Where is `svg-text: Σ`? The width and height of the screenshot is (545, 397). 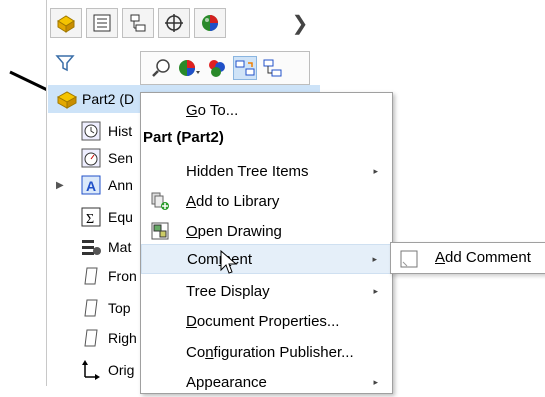 svg-text: Σ is located at coordinates (90, 219).